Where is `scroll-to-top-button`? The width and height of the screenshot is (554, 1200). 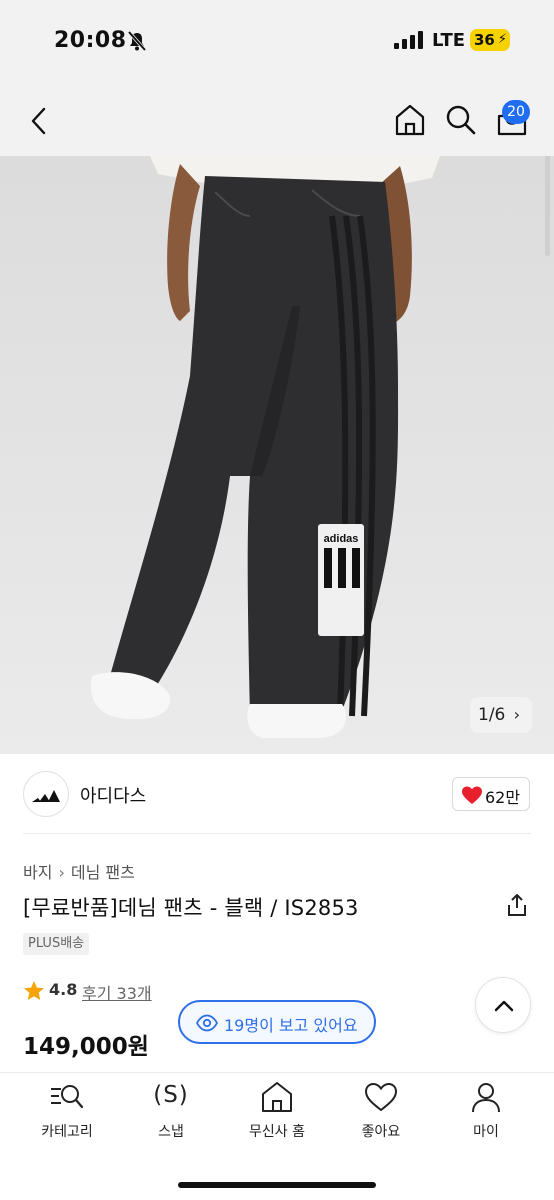 scroll-to-top-button is located at coordinates (503, 1005).